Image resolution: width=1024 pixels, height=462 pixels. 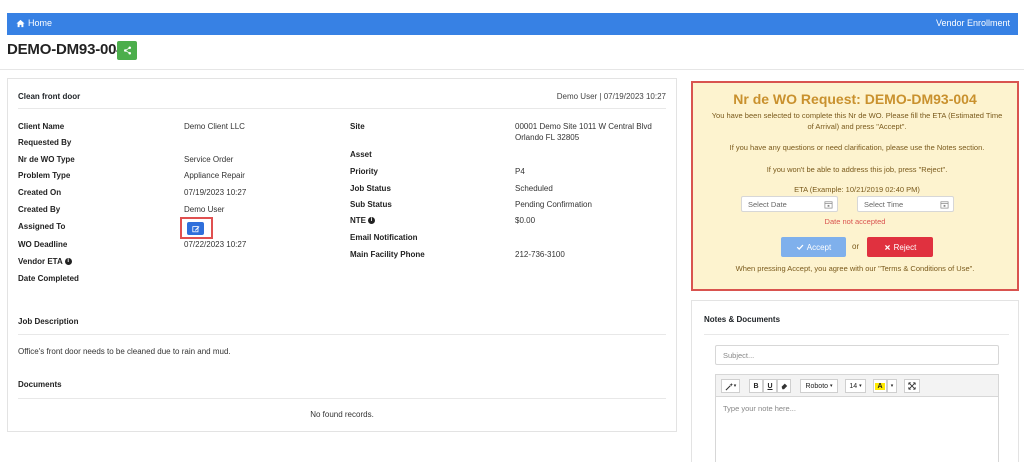 I want to click on highlight-icon: A, so click(x=880, y=386).